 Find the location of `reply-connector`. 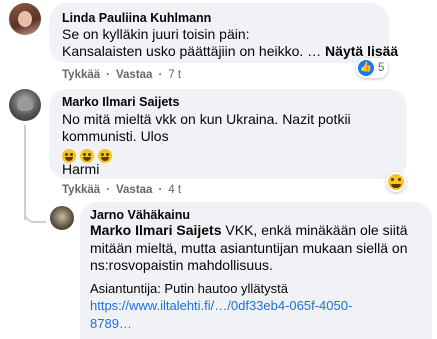

reply-connector is located at coordinates (35, 214).